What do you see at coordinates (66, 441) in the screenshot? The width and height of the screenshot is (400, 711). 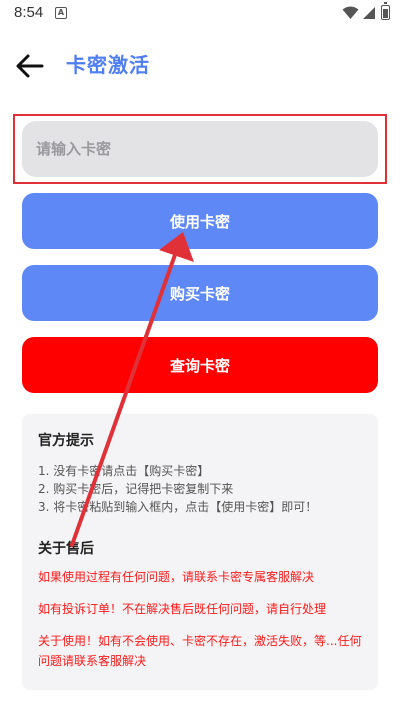 I see `tips-title: 官方提示` at bounding box center [66, 441].